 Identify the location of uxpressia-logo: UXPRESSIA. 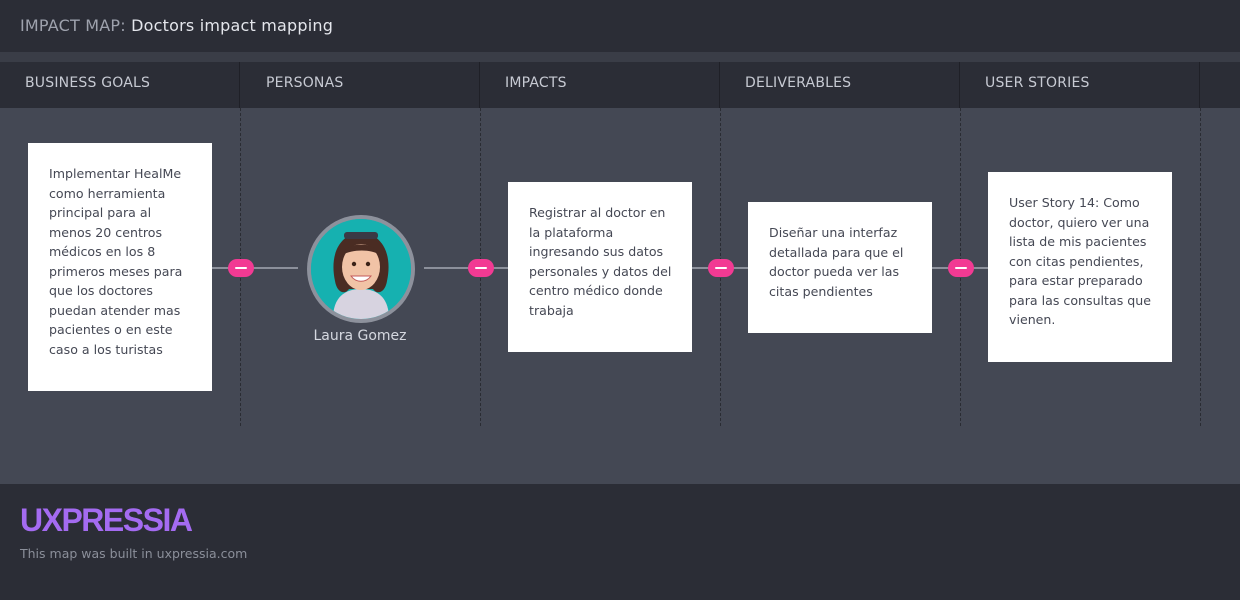
(106, 520).